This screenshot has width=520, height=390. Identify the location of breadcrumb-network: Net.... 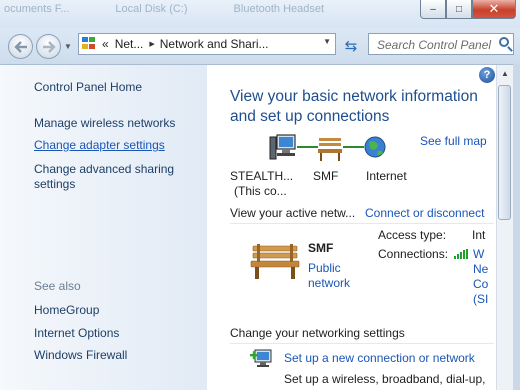
(129, 44).